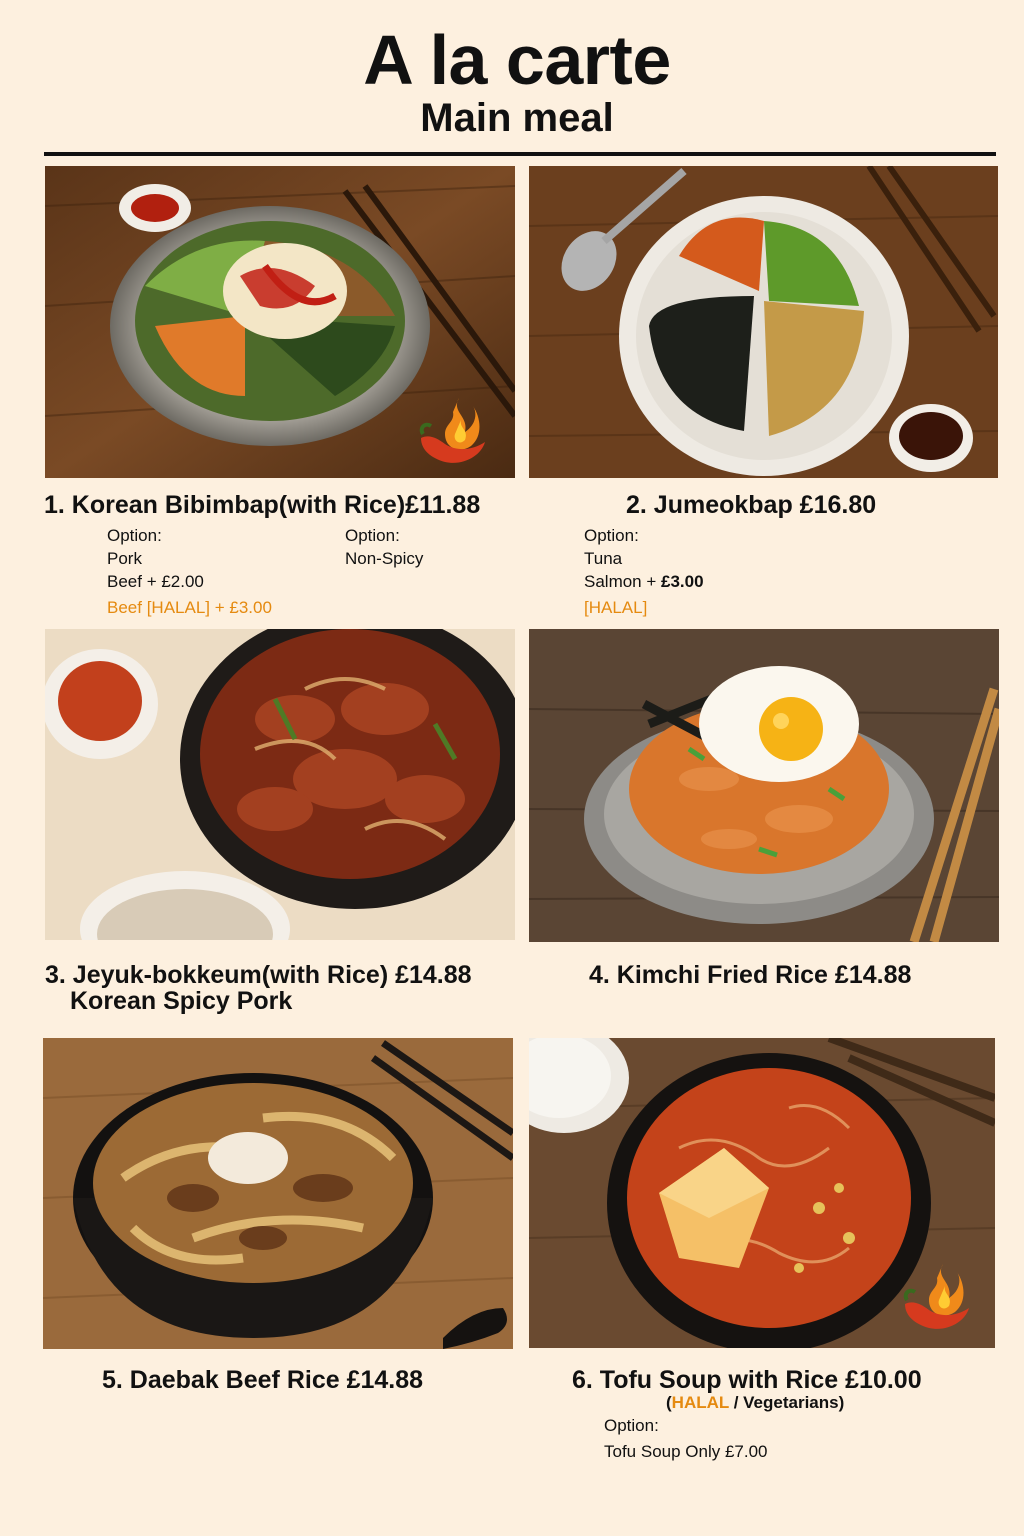  Describe the element at coordinates (189, 607) in the screenshot. I see `item-1-option-beef-halal: Beef [HALAL] + £3.00` at that location.